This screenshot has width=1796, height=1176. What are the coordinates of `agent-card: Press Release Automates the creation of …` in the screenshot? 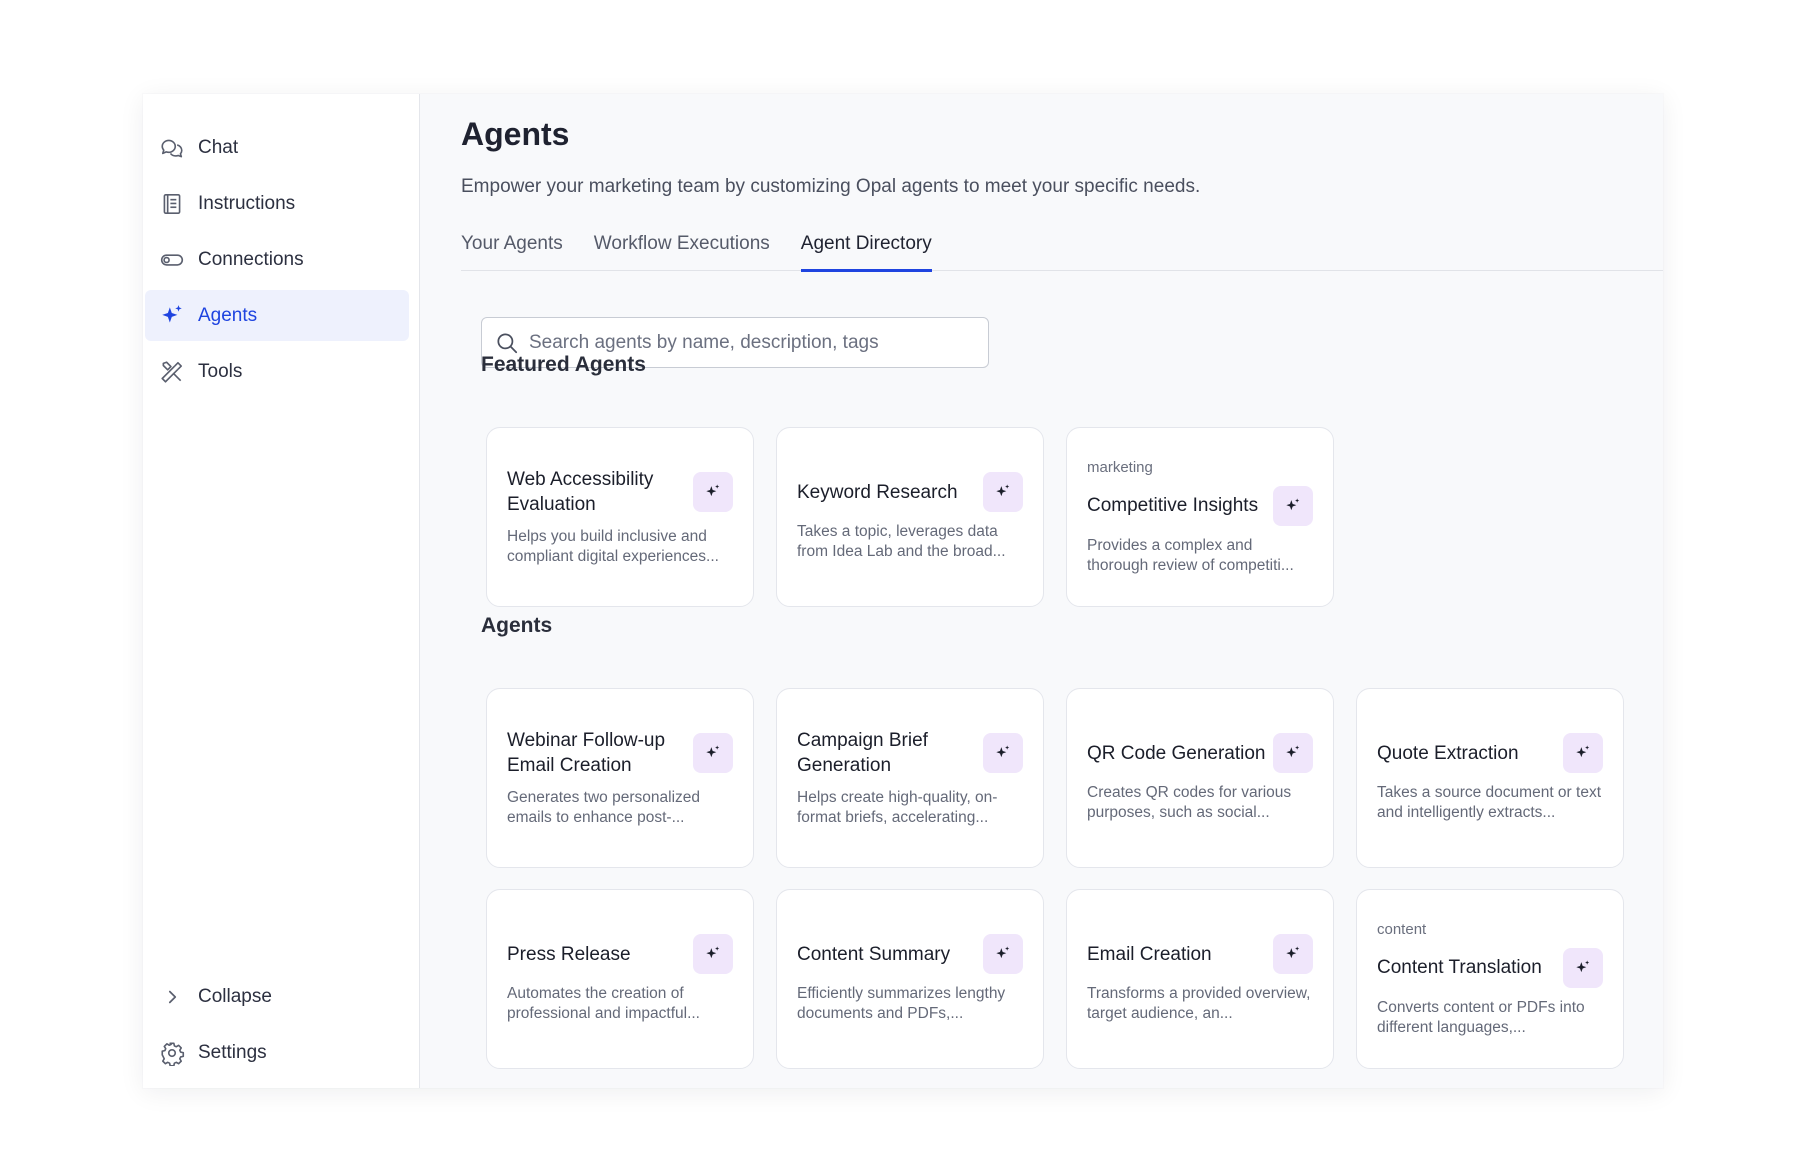 It's located at (620, 979).